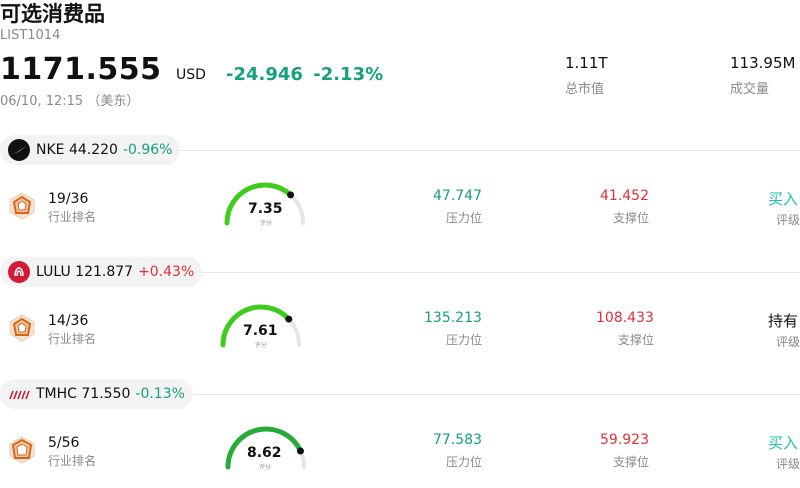 The width and height of the screenshot is (800, 488). What do you see at coordinates (348, 74) in the screenshot?
I see `price-change-percent: -2.13%` at bounding box center [348, 74].